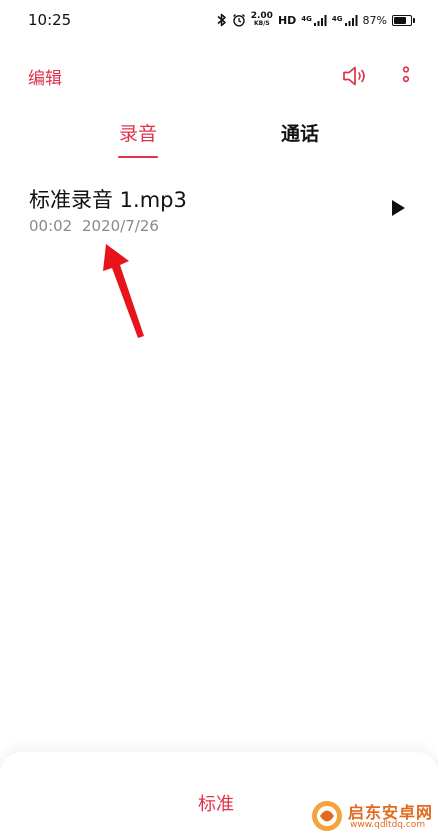 The height and width of the screenshot is (836, 438). I want to click on recording-mode-label: 标准, so click(216, 803).